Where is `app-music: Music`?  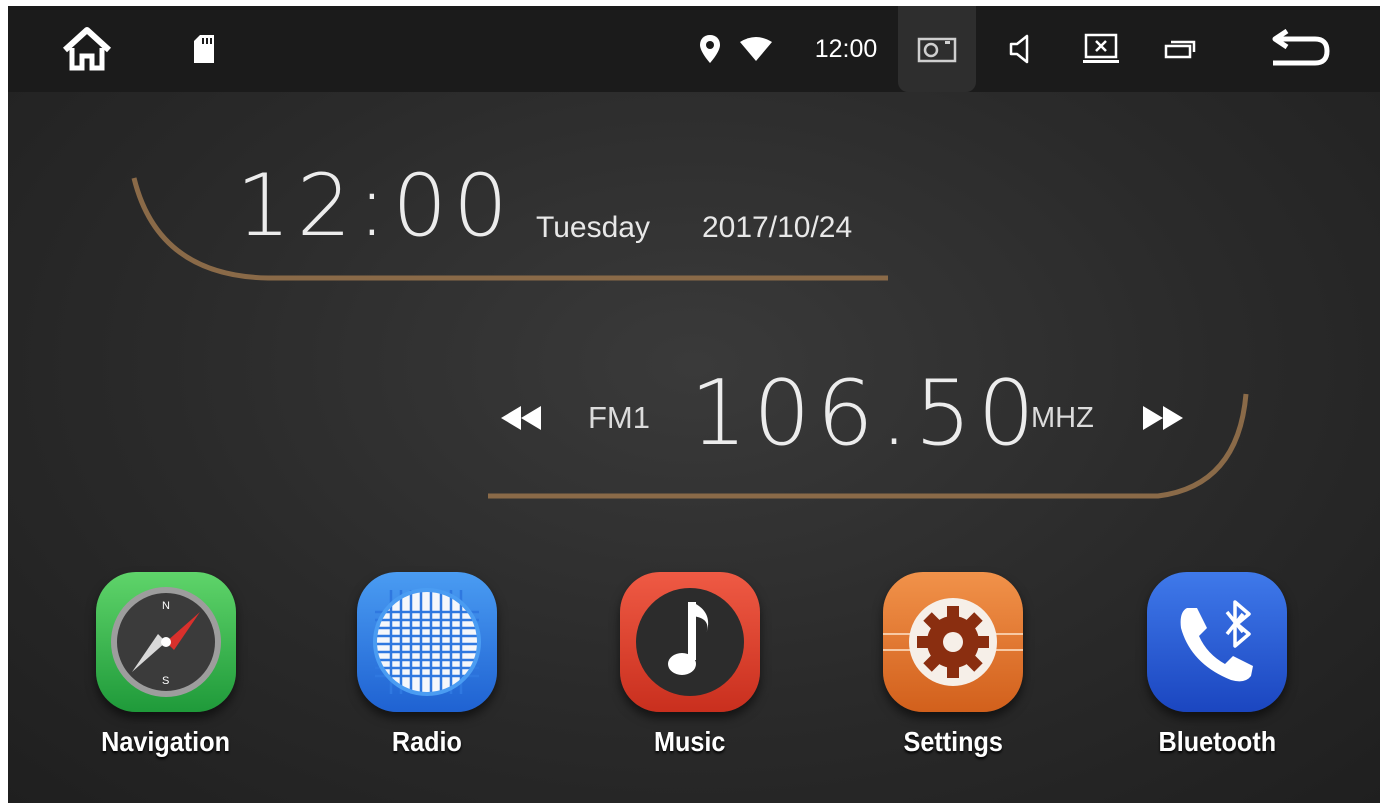 app-music: Music is located at coordinates (690, 672).